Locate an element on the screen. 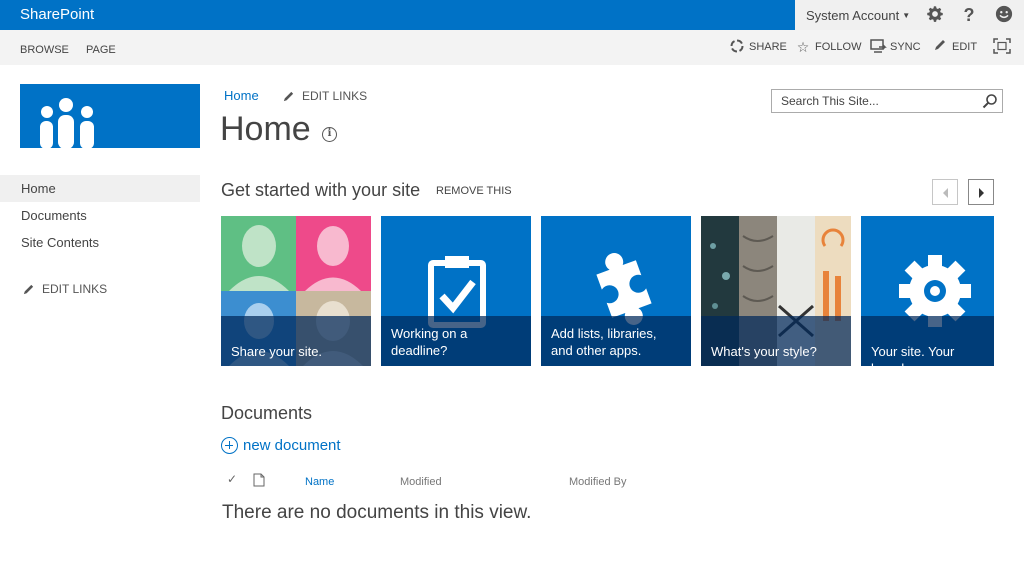 This screenshot has width=1024, height=563. share-label: SHARE is located at coordinates (768, 47).